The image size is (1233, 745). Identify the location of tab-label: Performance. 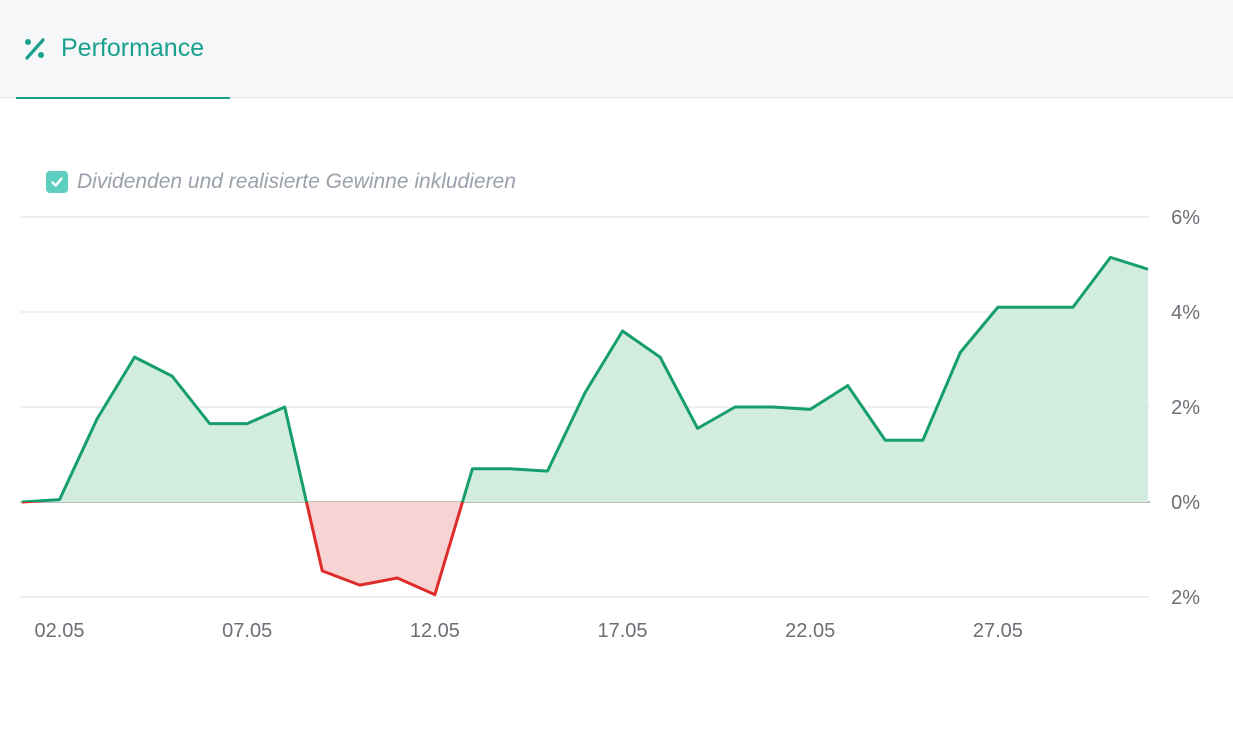
(133, 48).